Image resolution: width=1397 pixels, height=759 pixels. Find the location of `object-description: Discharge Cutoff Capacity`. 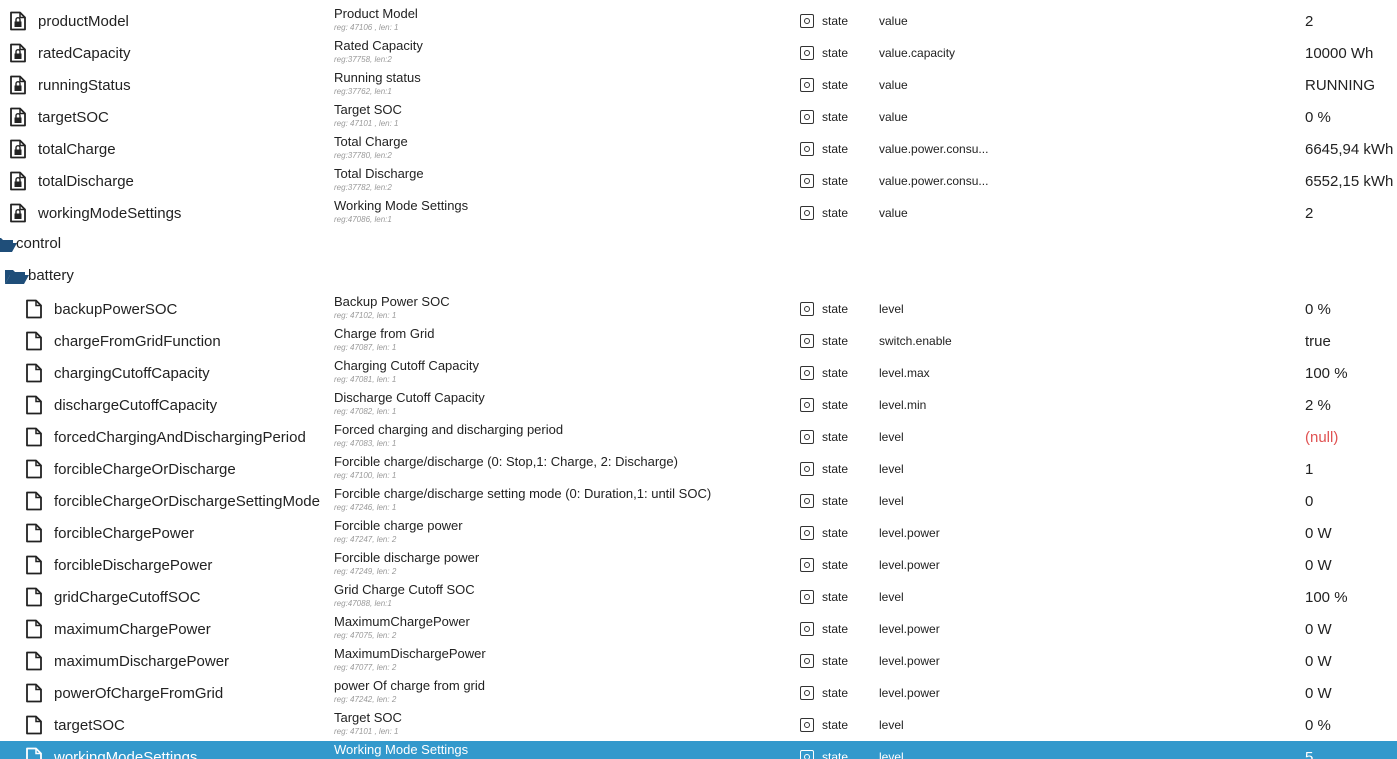

object-description: Discharge Cutoff Capacity is located at coordinates (409, 397).